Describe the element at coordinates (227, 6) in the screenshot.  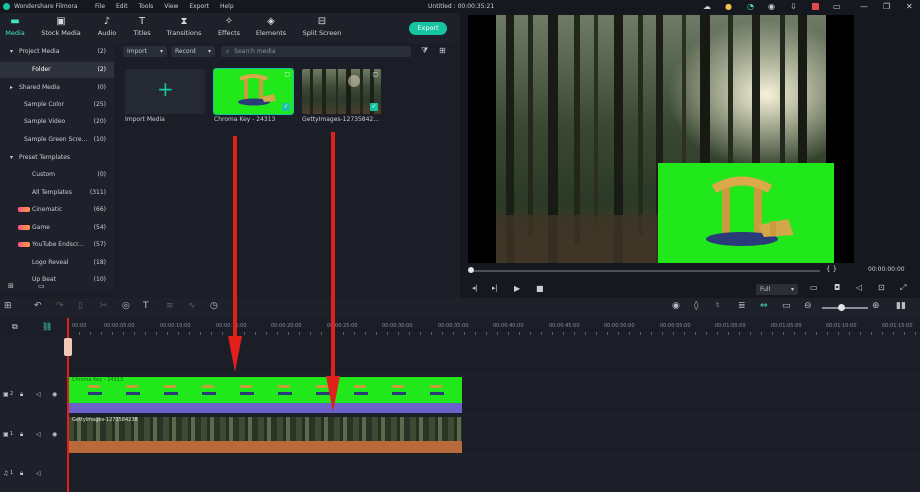
I see `menu-help: Help` at that location.